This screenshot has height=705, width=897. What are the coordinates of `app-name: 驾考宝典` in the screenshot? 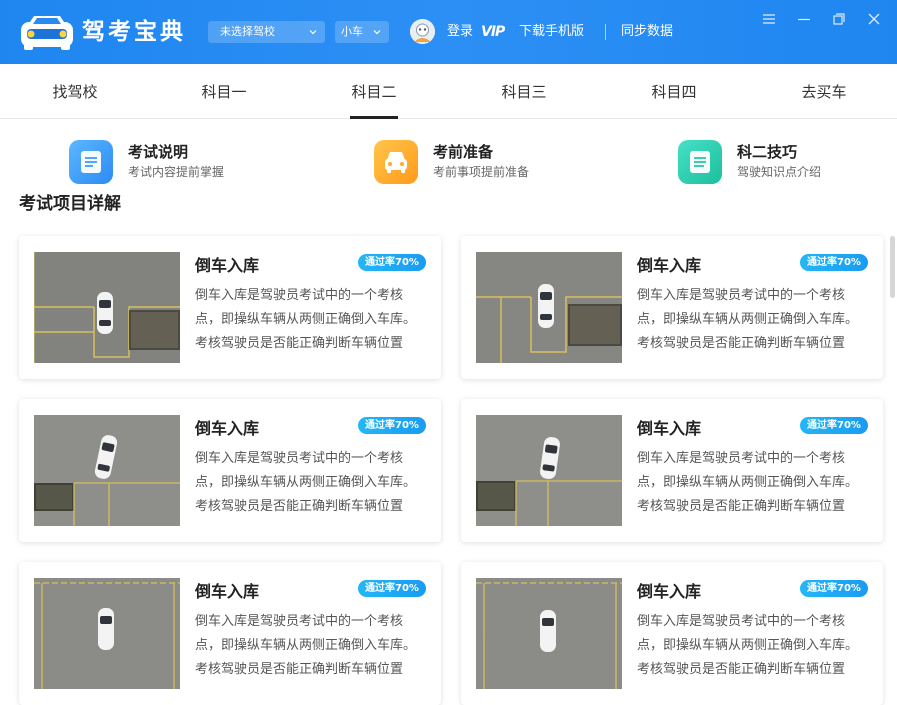 It's located at (134, 32).